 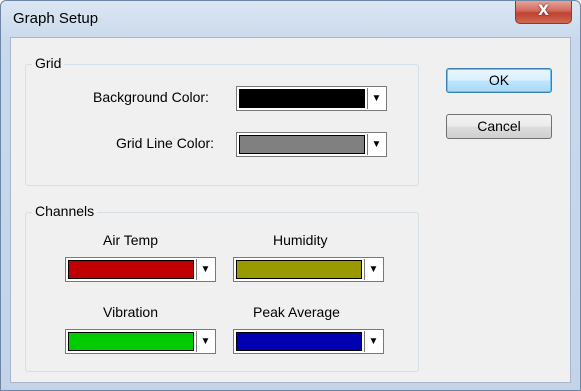 I want to click on peak-average-label: Peak Average, so click(x=296, y=312).